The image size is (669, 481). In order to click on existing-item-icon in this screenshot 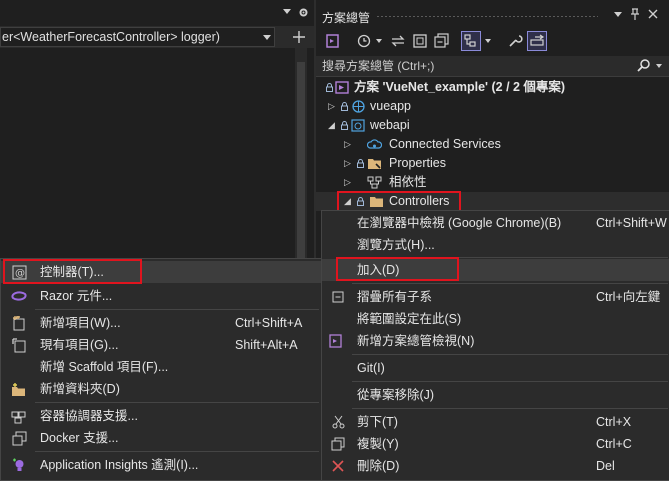, I will do `click(19, 345)`.